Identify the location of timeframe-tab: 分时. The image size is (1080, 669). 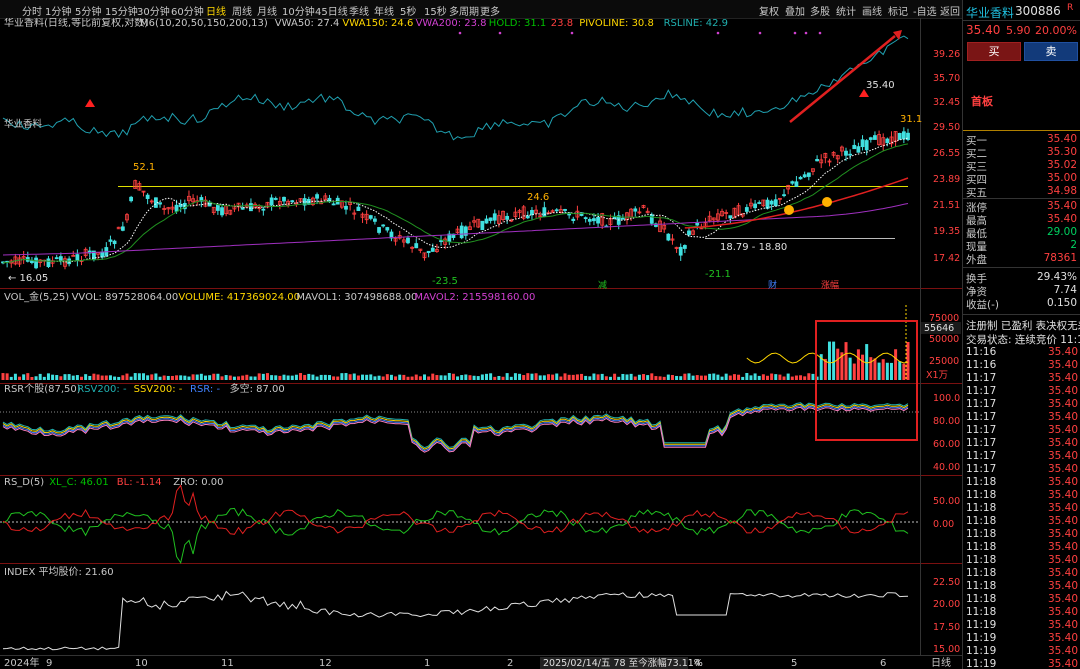
(32, 10).